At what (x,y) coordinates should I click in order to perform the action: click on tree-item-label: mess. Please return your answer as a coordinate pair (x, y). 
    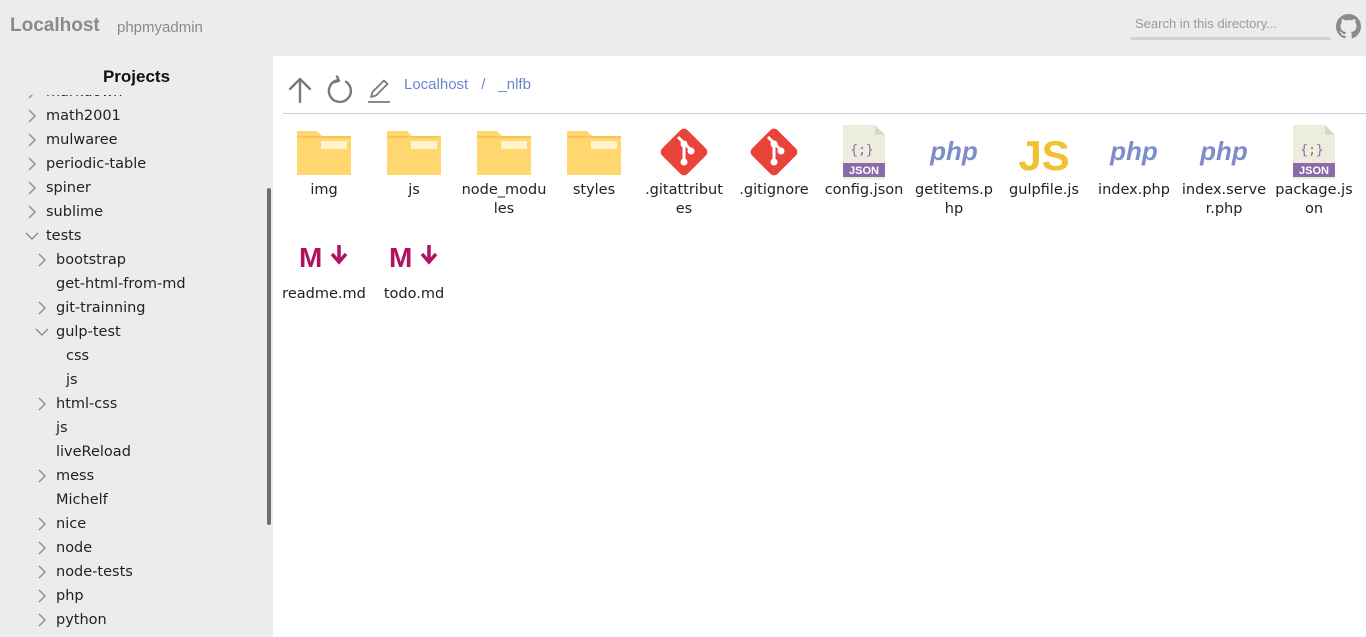
    Looking at the image, I should click on (75, 476).